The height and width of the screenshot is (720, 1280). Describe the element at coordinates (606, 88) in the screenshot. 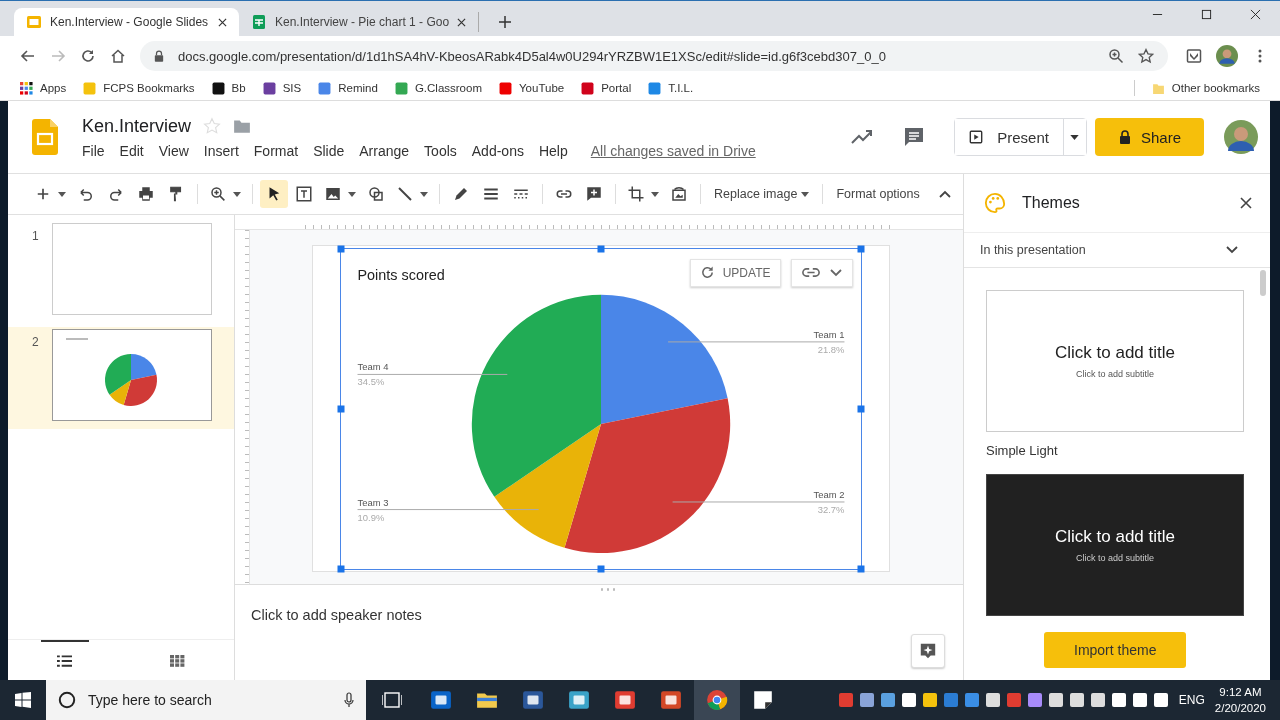

I see `bookmark: Portal` at that location.